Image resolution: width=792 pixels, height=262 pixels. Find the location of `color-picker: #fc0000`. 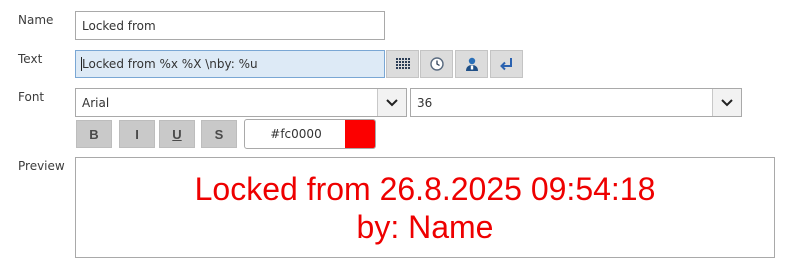

color-picker: #fc0000 is located at coordinates (310, 134).